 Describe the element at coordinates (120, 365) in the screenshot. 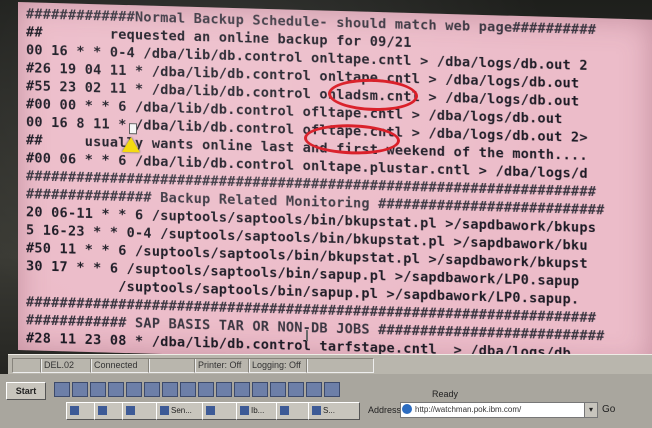

I see `status-cell: Connected` at that location.